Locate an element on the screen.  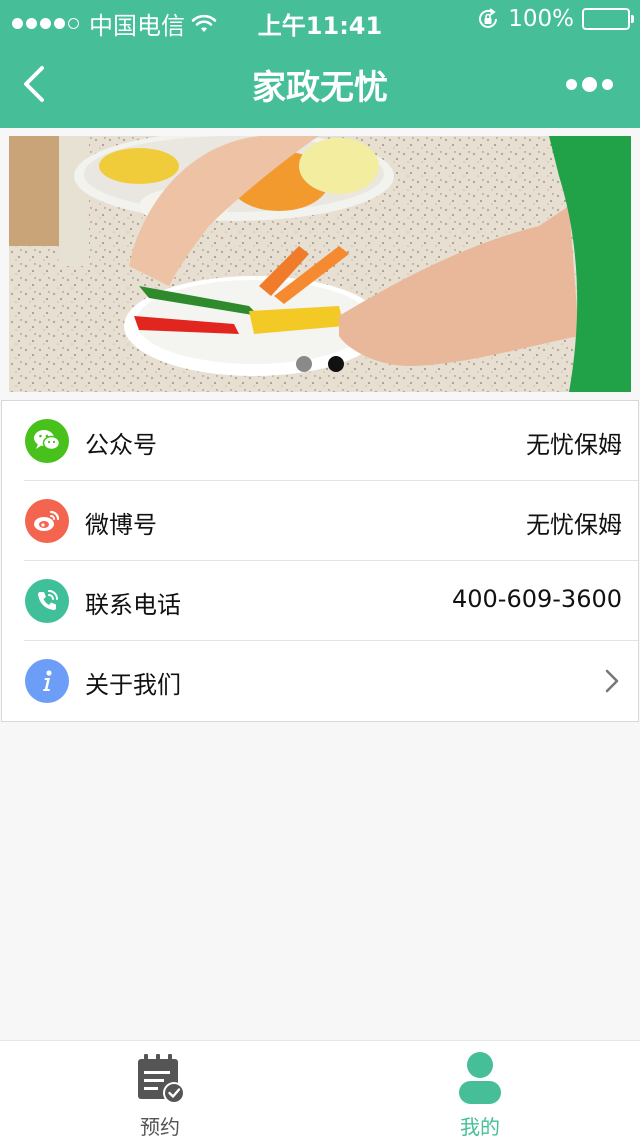
tab-mine: 我的 is located at coordinates (480, 1088).